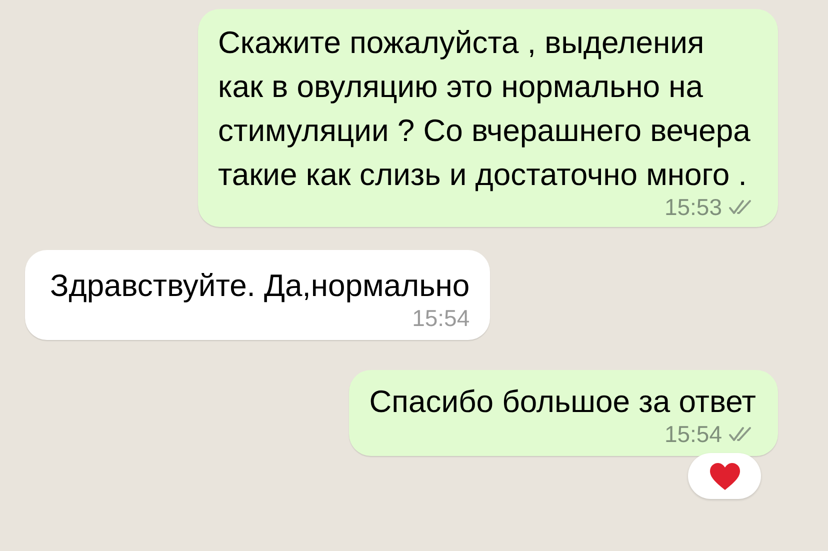 Image resolution: width=828 pixels, height=551 pixels. I want to click on reaction-badge, so click(724, 476).